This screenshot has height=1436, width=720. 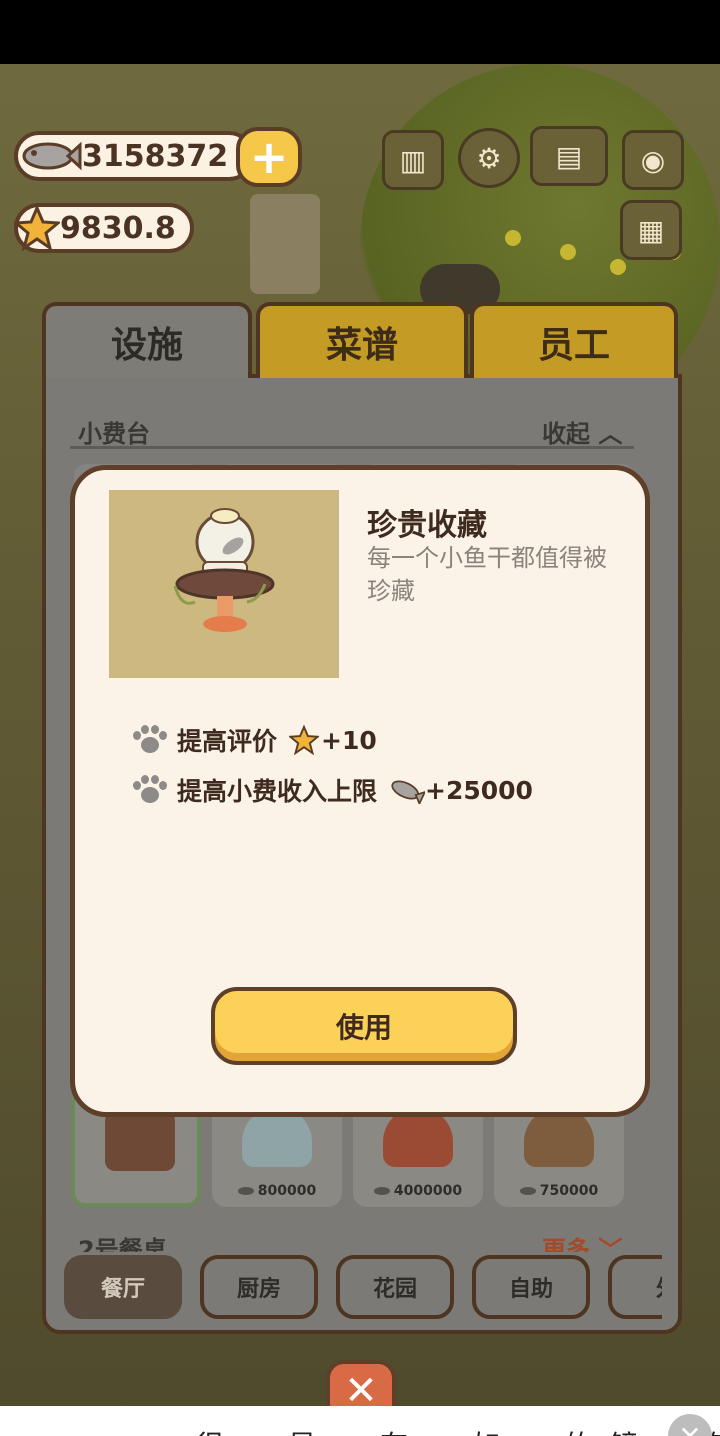 What do you see at coordinates (566, 1244) in the screenshot?
I see `more-label: 更多` at bounding box center [566, 1244].